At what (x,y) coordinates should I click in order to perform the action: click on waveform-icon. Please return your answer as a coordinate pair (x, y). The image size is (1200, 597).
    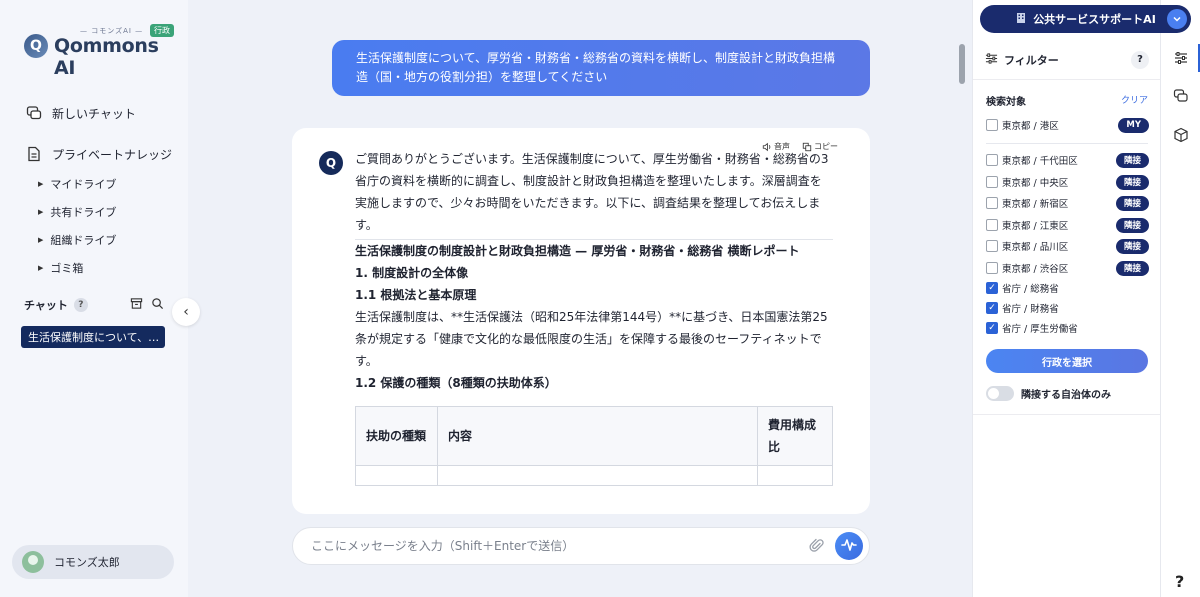
    Looking at the image, I should click on (849, 546).